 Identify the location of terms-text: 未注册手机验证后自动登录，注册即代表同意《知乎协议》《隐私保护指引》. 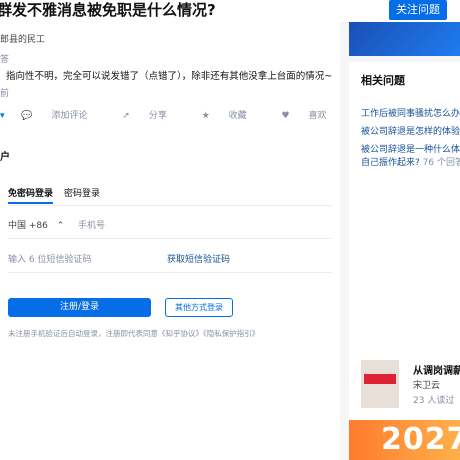
(134, 333).